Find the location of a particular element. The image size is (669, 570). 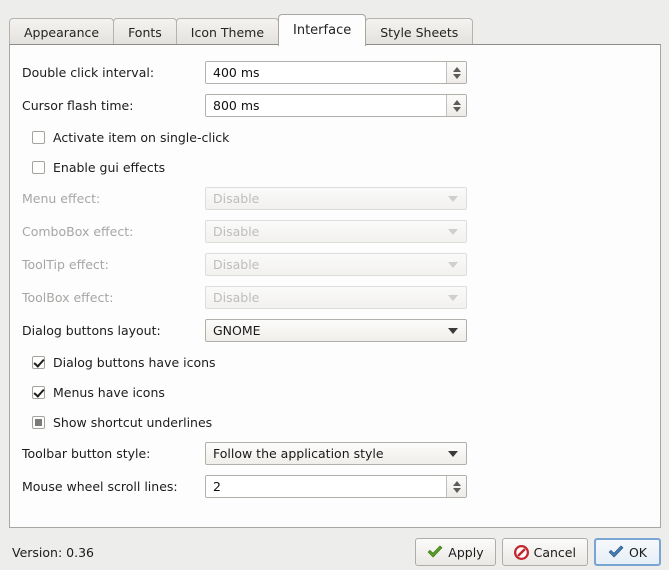

cursor-flash-time-stepper is located at coordinates (456, 105).